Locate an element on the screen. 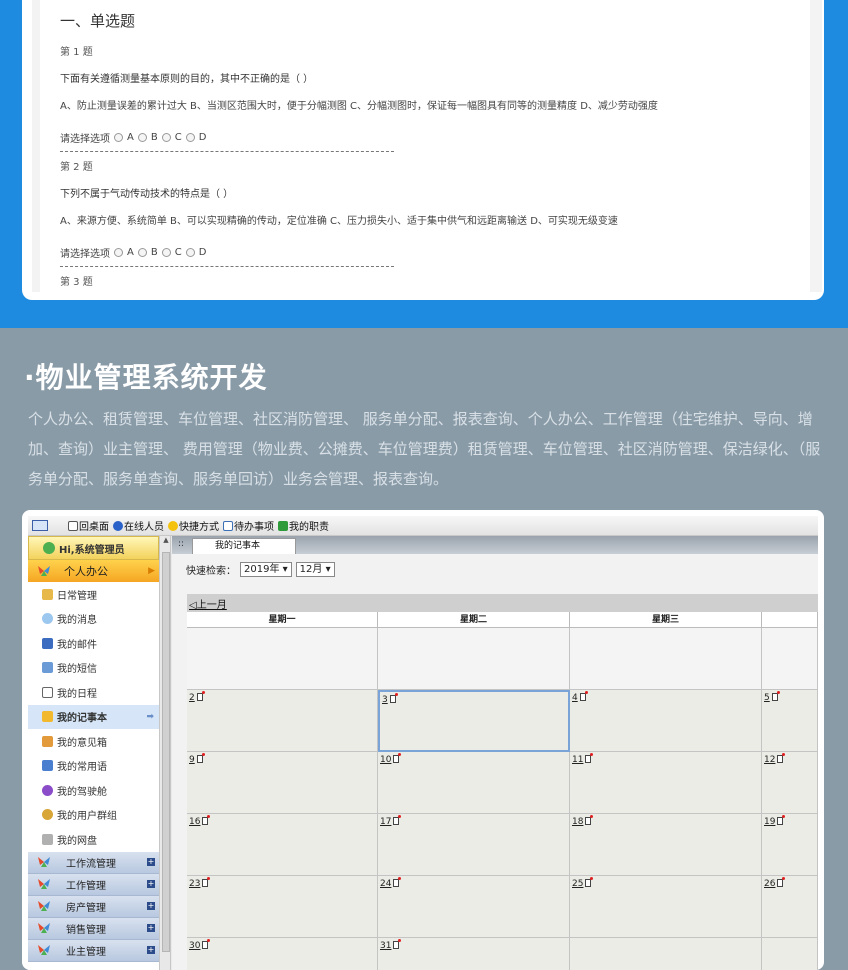  calendar-day: 10 is located at coordinates (474, 783).